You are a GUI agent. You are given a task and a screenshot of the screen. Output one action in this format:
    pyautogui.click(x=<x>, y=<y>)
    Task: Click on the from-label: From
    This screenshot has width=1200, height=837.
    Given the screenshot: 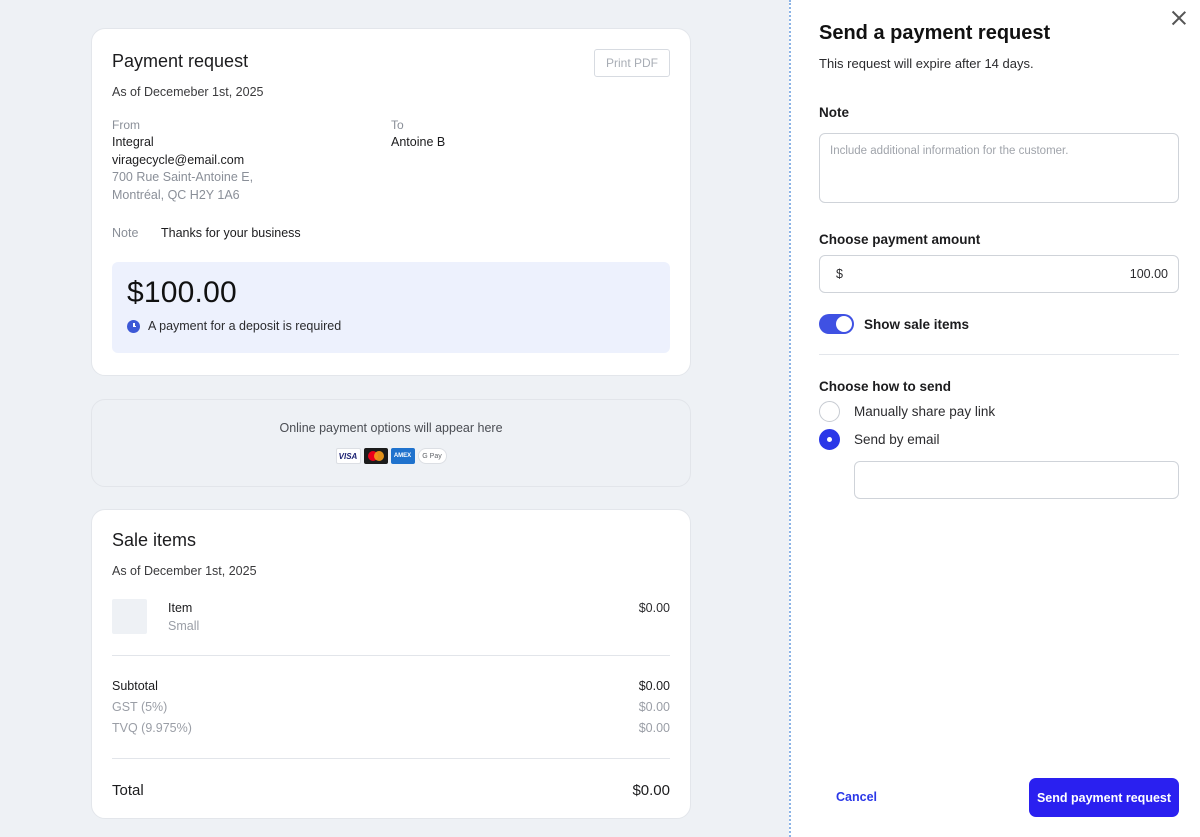 What is the action you would take?
    pyautogui.click(x=126, y=125)
    